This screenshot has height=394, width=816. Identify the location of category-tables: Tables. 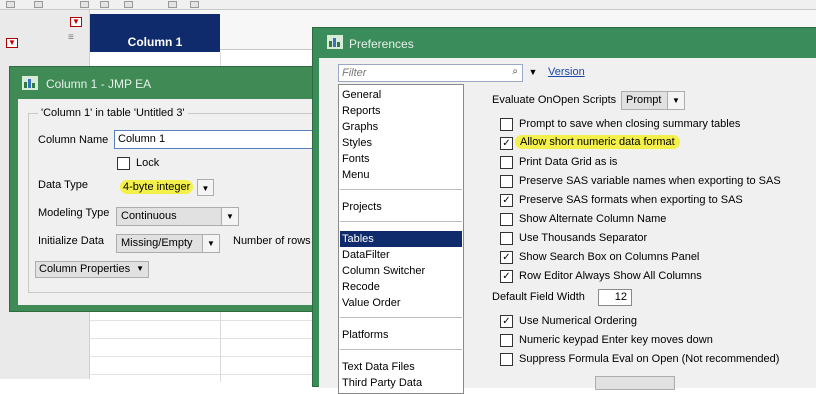
(401, 239).